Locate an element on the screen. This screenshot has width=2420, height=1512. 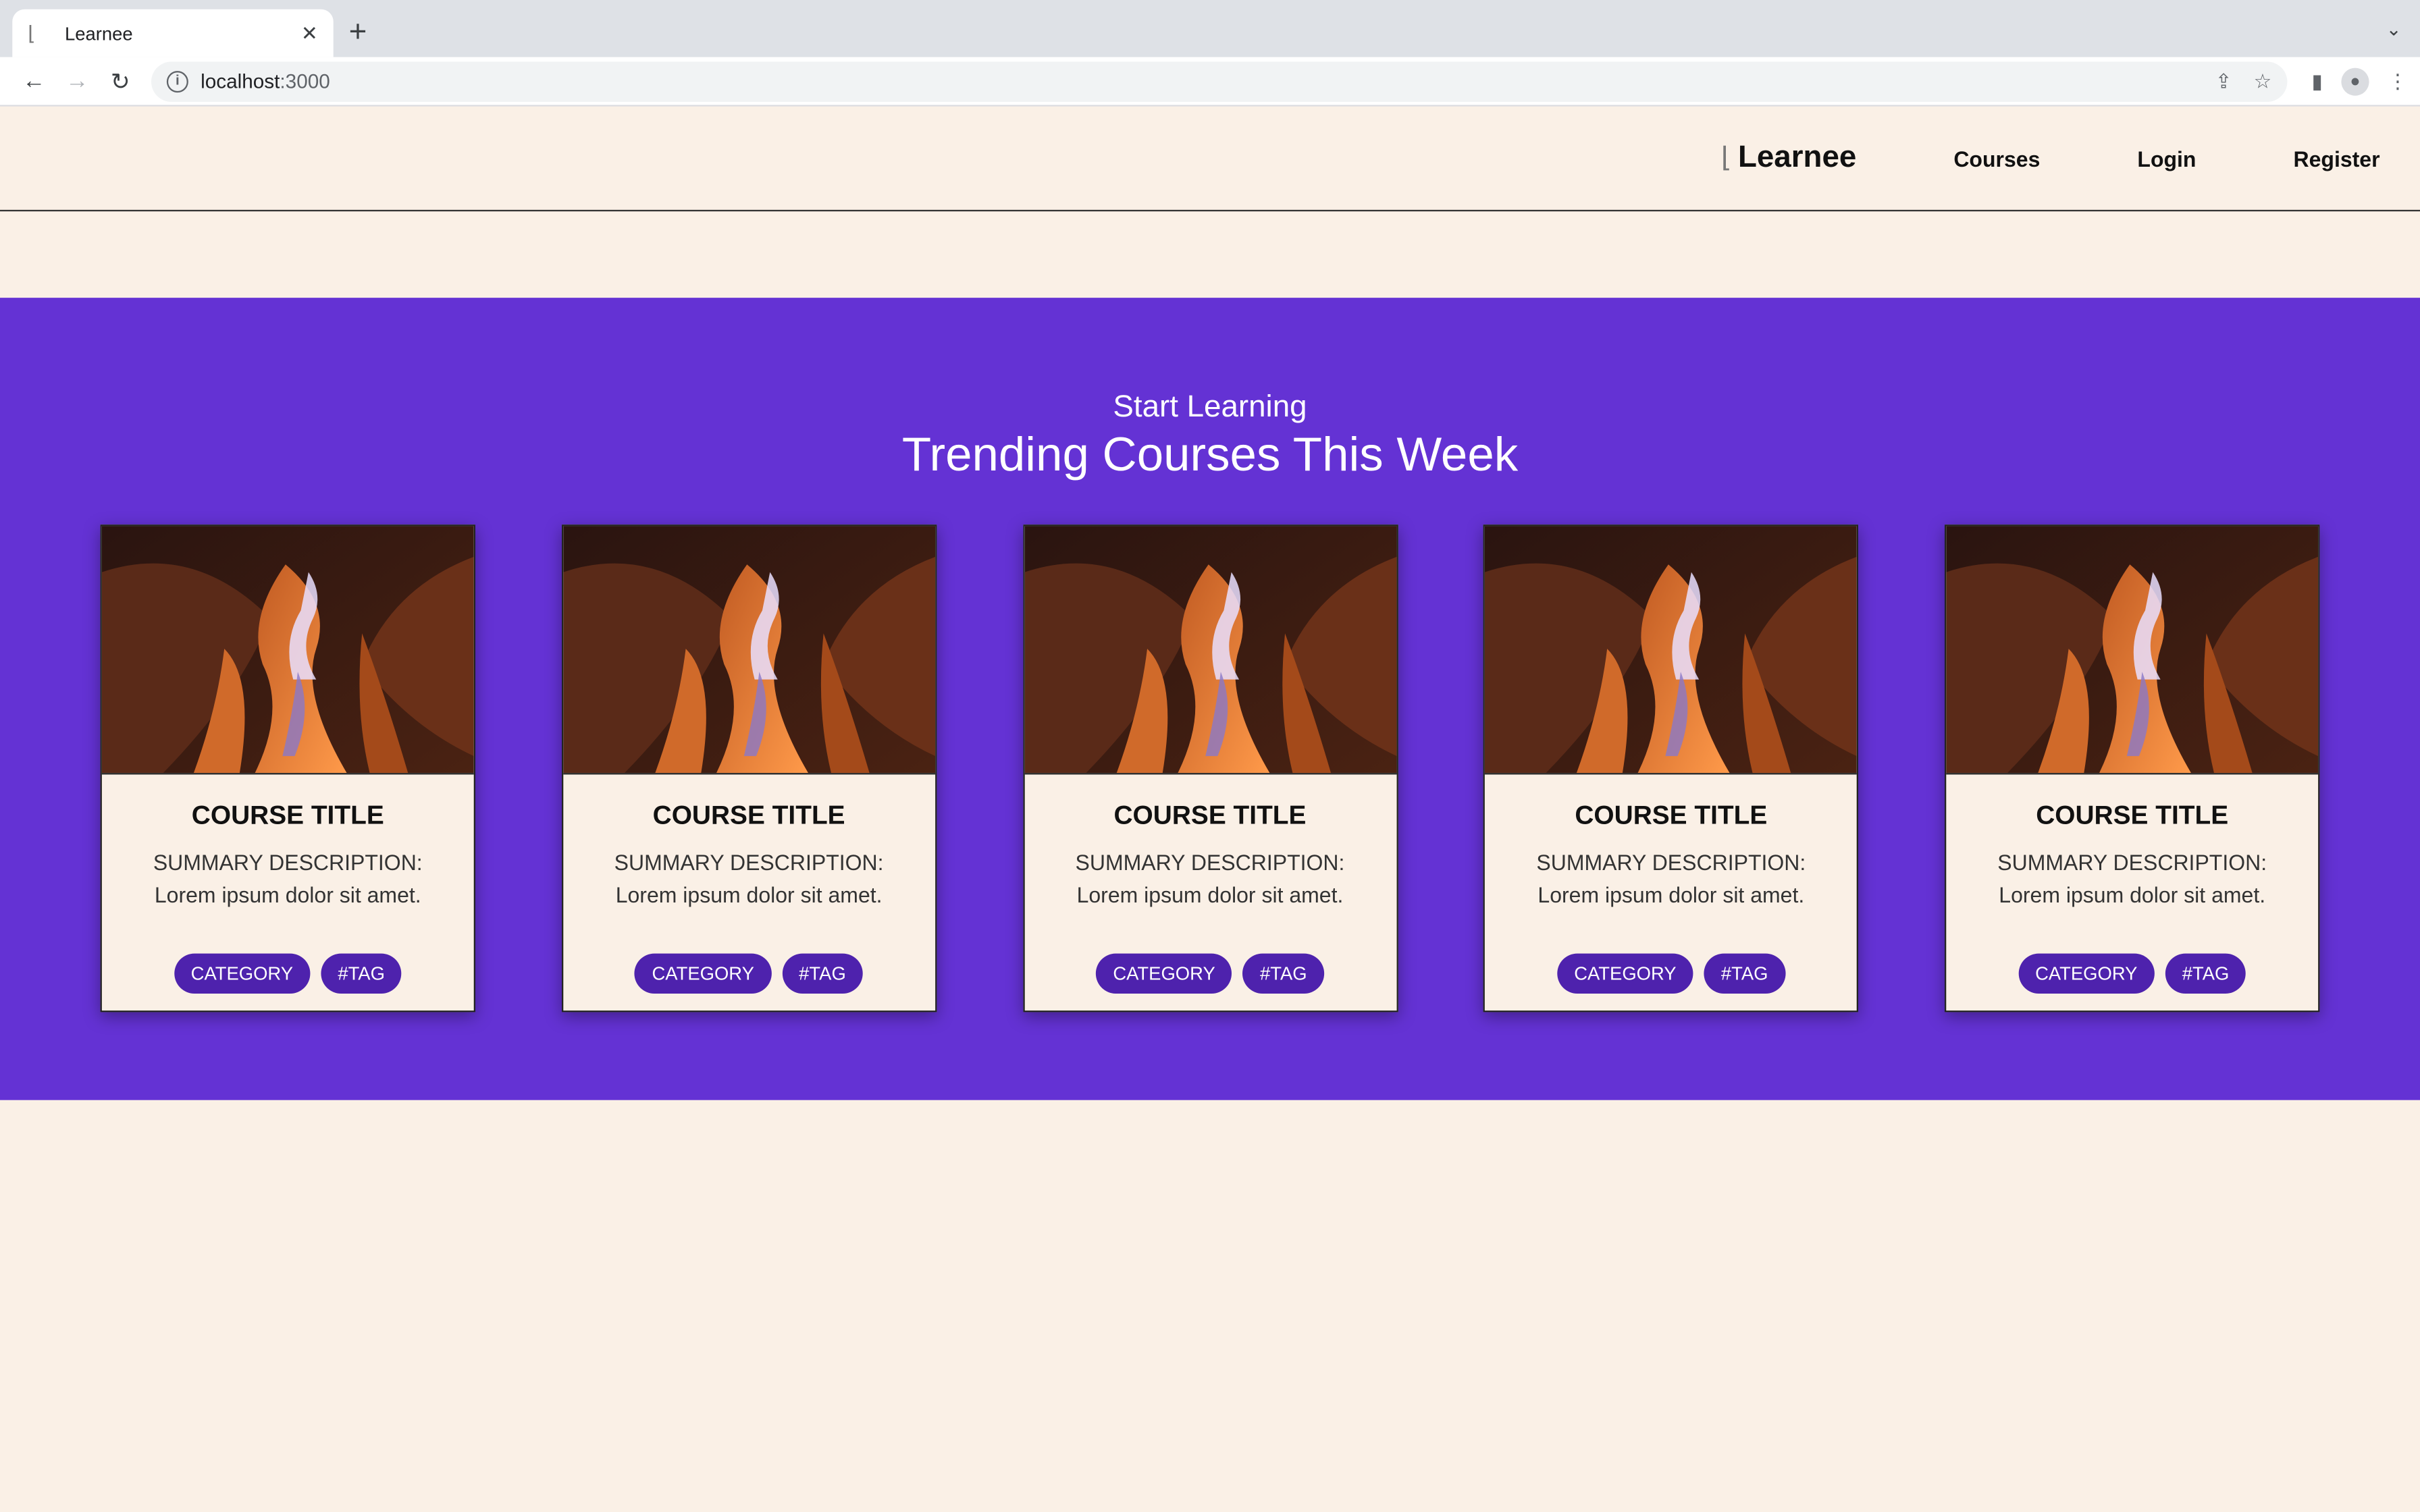
browser-toolbar: ← → ↻ i localhost :3000 ⇪ ☆ ▮ ● ⋮ is located at coordinates (1210, 82).